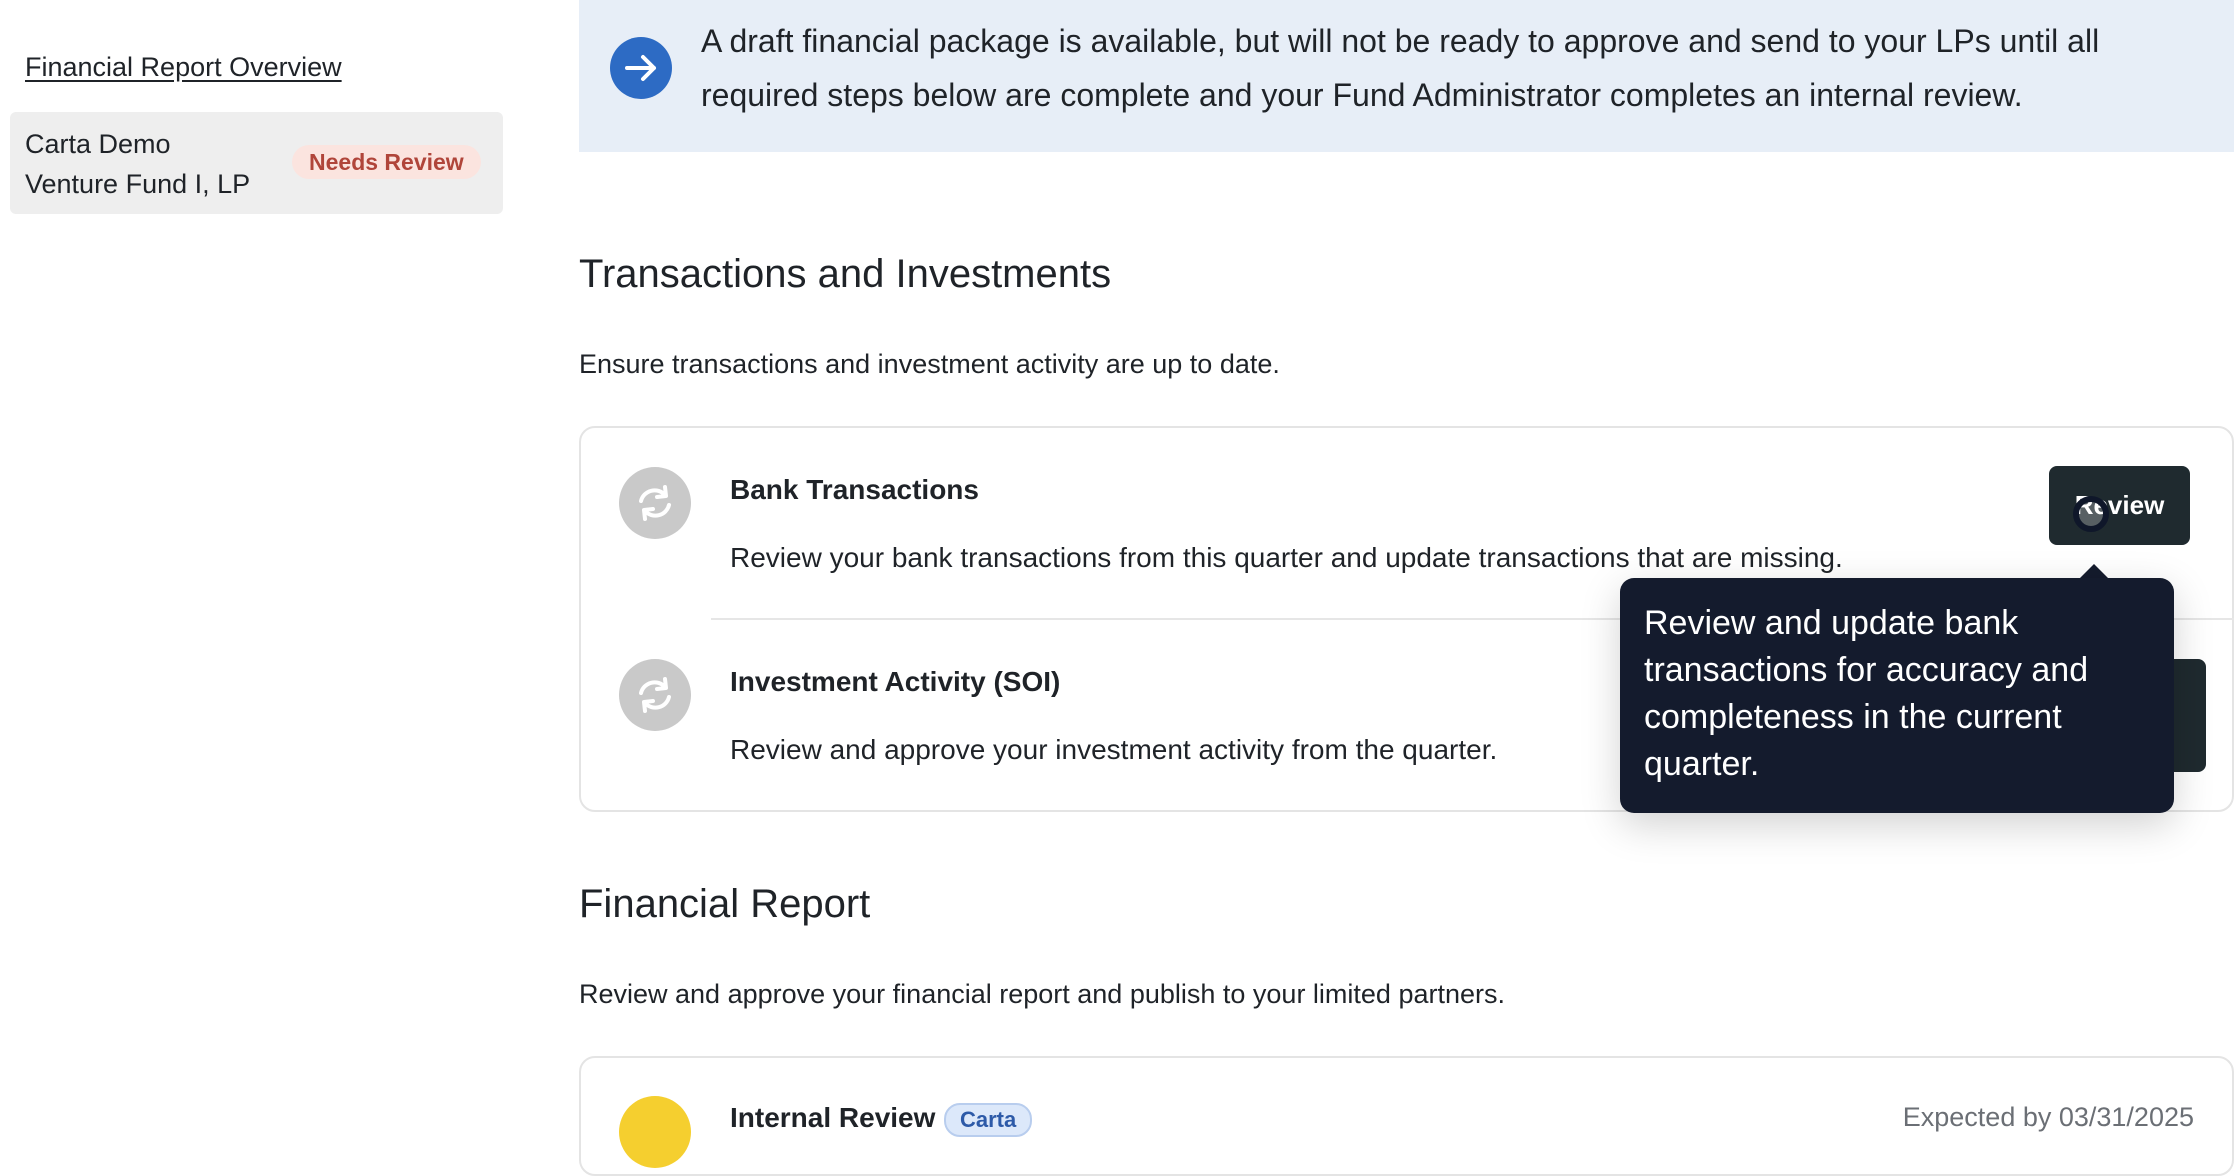 Image resolution: width=2234 pixels, height=1176 pixels. I want to click on section-title-financial-report: Financial Report, so click(725, 904).